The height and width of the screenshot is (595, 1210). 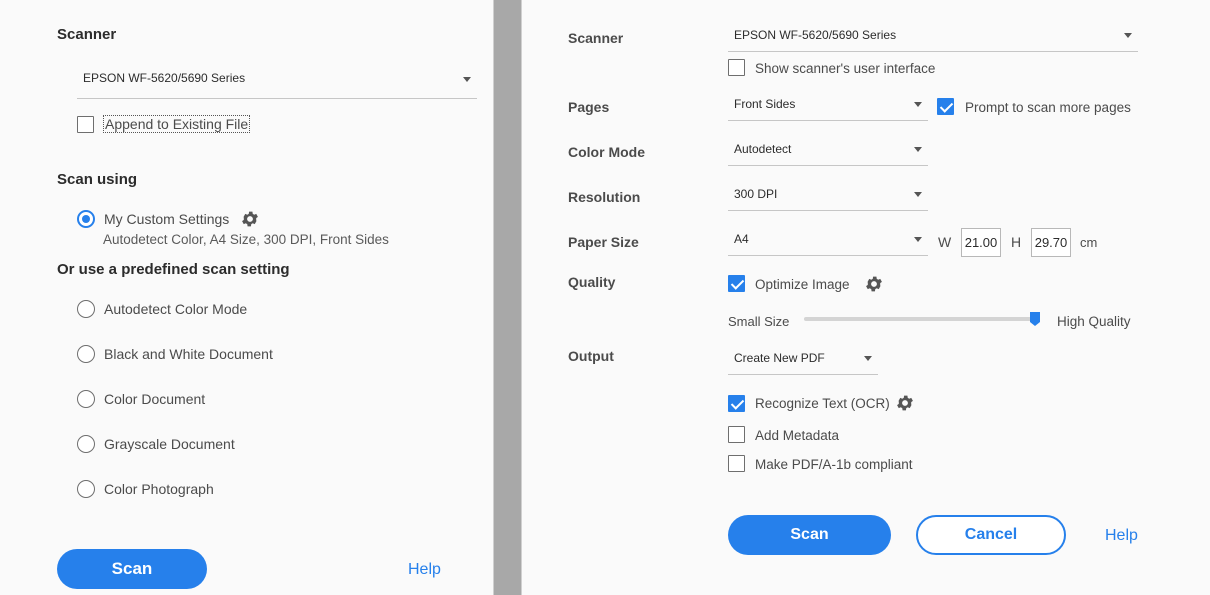 What do you see at coordinates (591, 356) in the screenshot?
I see `output-row-label: Output` at bounding box center [591, 356].